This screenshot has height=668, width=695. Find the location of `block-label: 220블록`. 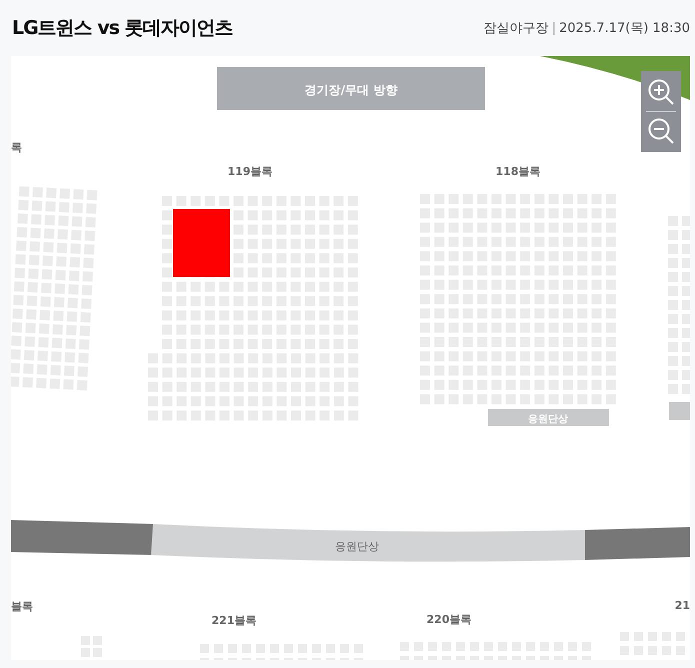

block-label: 220블록 is located at coordinates (449, 619).